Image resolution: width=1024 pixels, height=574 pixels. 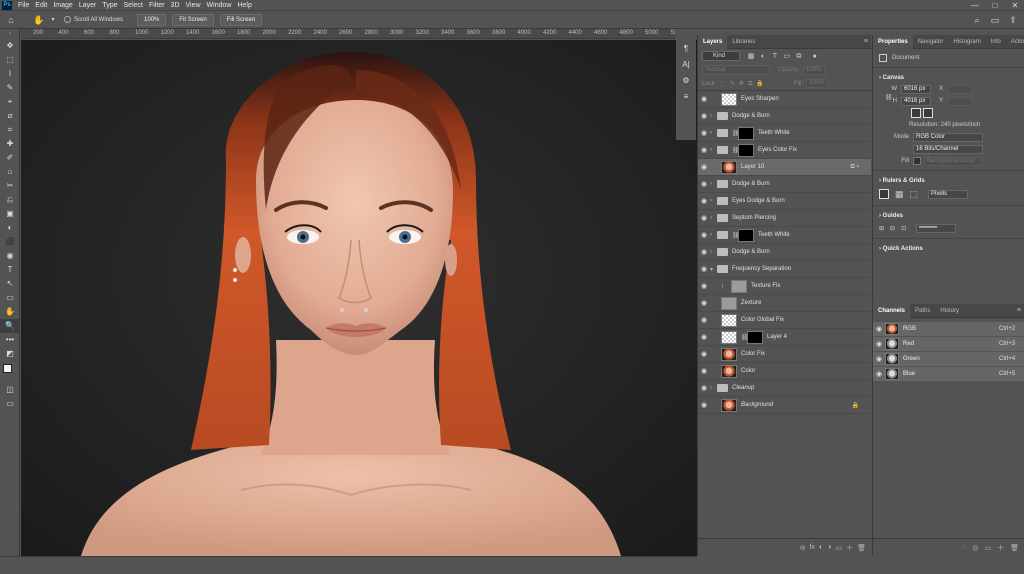 What do you see at coordinates (916, 101) in the screenshot?
I see `height-input: 4016 px` at bounding box center [916, 101].